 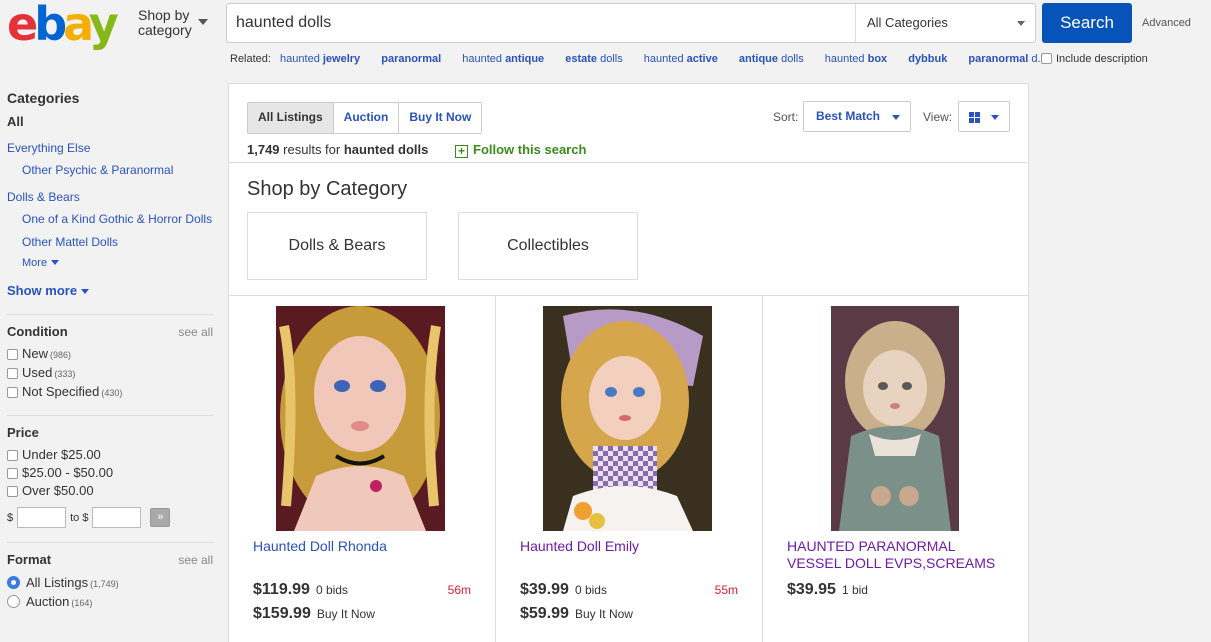 What do you see at coordinates (1102, 59) in the screenshot?
I see `include-description-label: Include description` at bounding box center [1102, 59].